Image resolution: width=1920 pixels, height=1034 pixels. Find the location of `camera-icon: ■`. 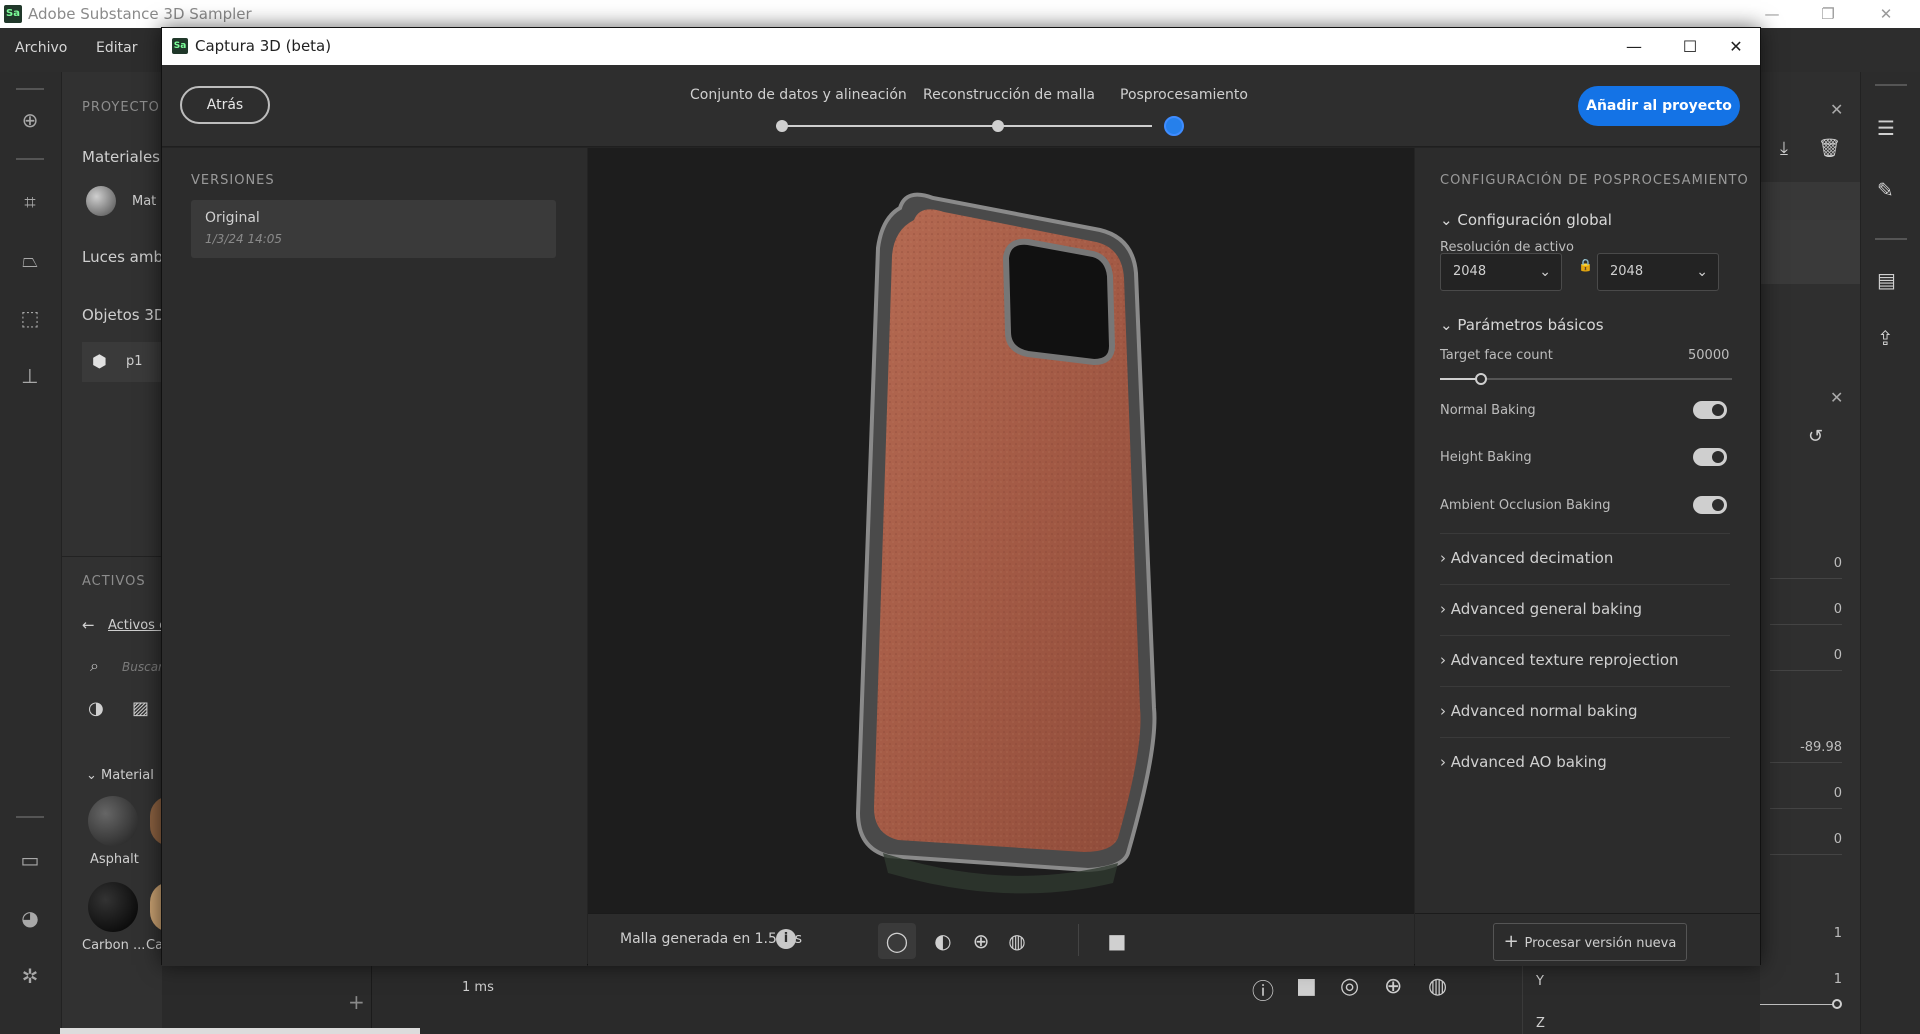

camera-icon: ■ is located at coordinates (1117, 941).